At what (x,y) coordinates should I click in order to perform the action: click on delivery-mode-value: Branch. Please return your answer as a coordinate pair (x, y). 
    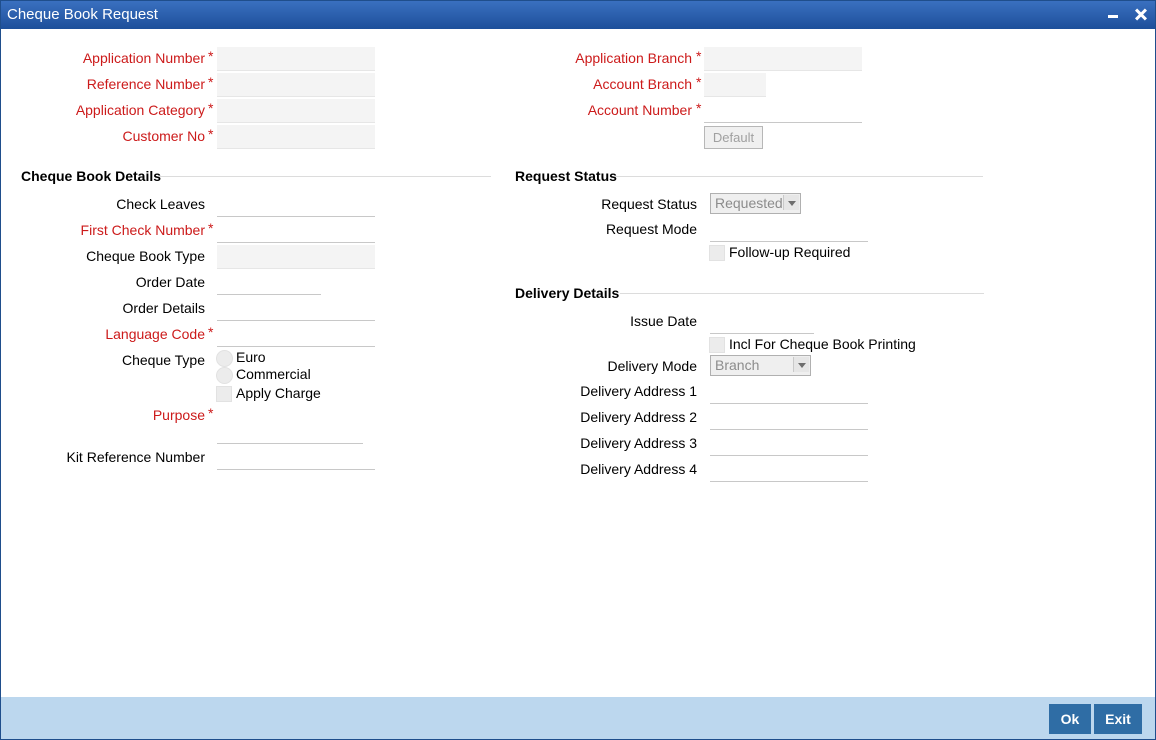
    Looking at the image, I should click on (737, 365).